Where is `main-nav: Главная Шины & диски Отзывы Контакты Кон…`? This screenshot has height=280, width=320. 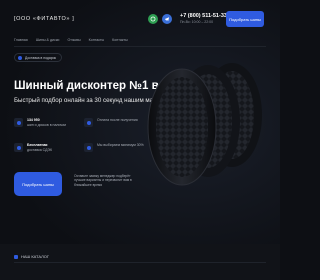 main-nav: Главная Шины & диски Отзывы Контакты Кон… is located at coordinates (71, 40).